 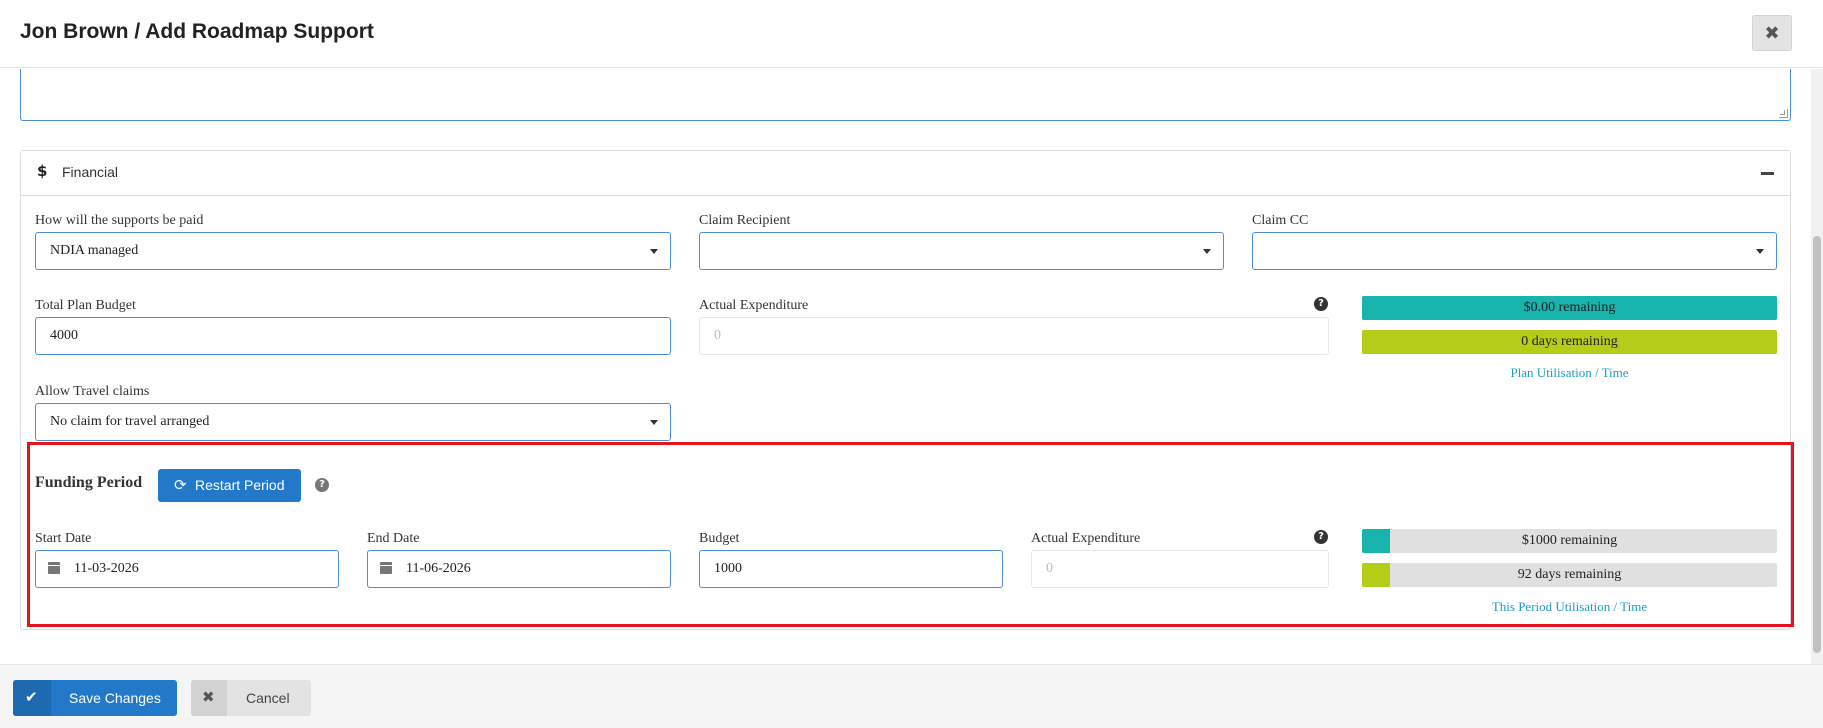 I want to click on period-days-progress: 92 days remaining, so click(x=1569, y=575).